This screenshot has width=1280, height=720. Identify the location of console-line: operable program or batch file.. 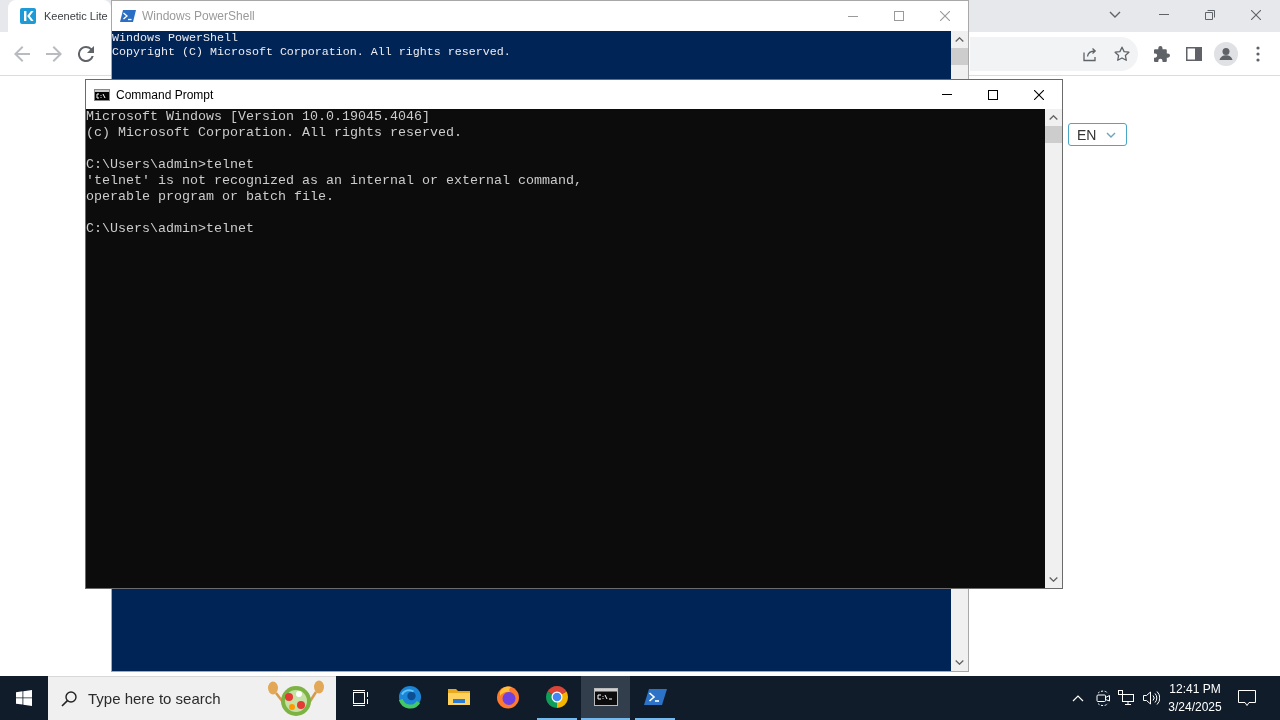
(210, 197).